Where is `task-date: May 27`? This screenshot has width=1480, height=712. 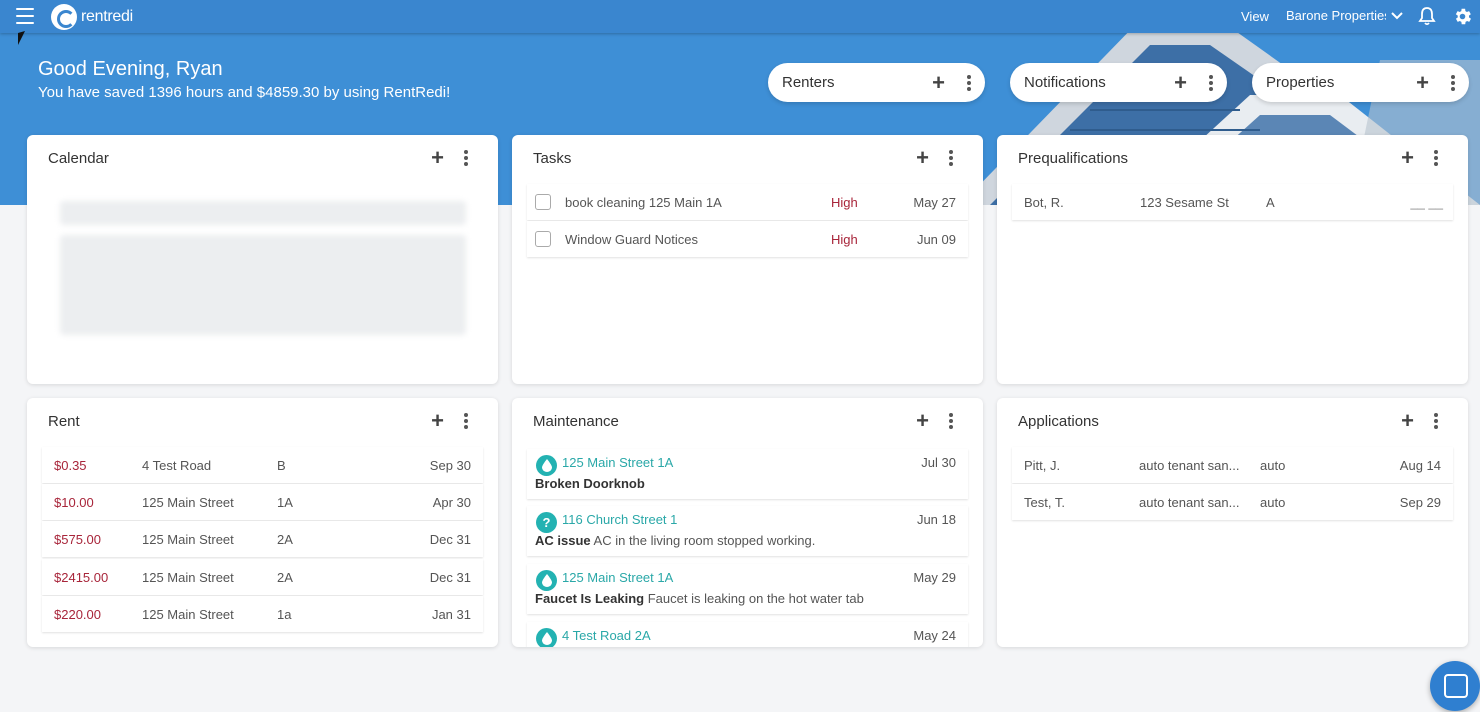 task-date: May 27 is located at coordinates (934, 202).